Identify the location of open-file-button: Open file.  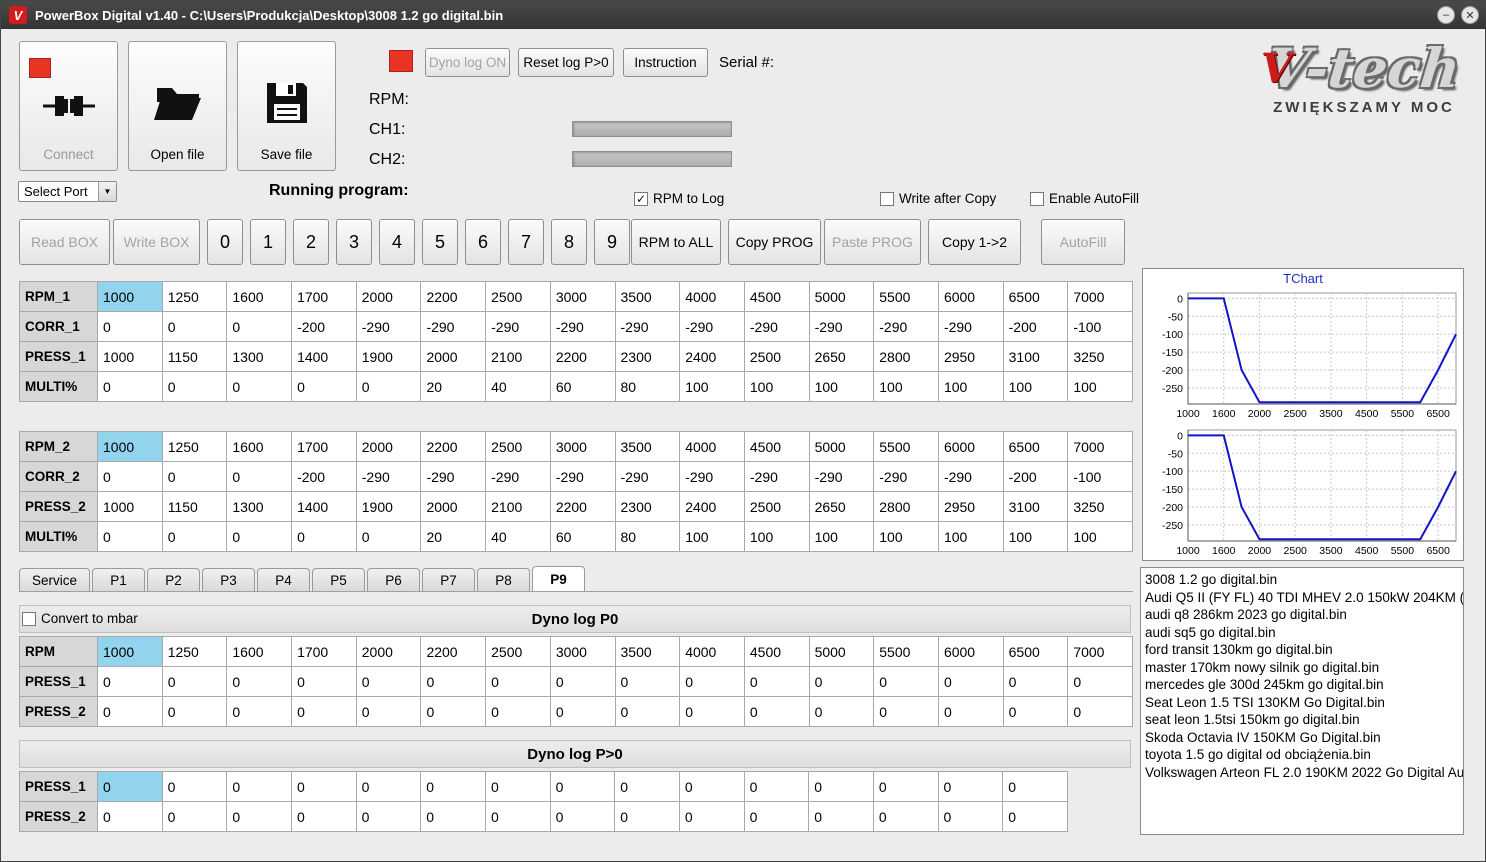
(177, 106).